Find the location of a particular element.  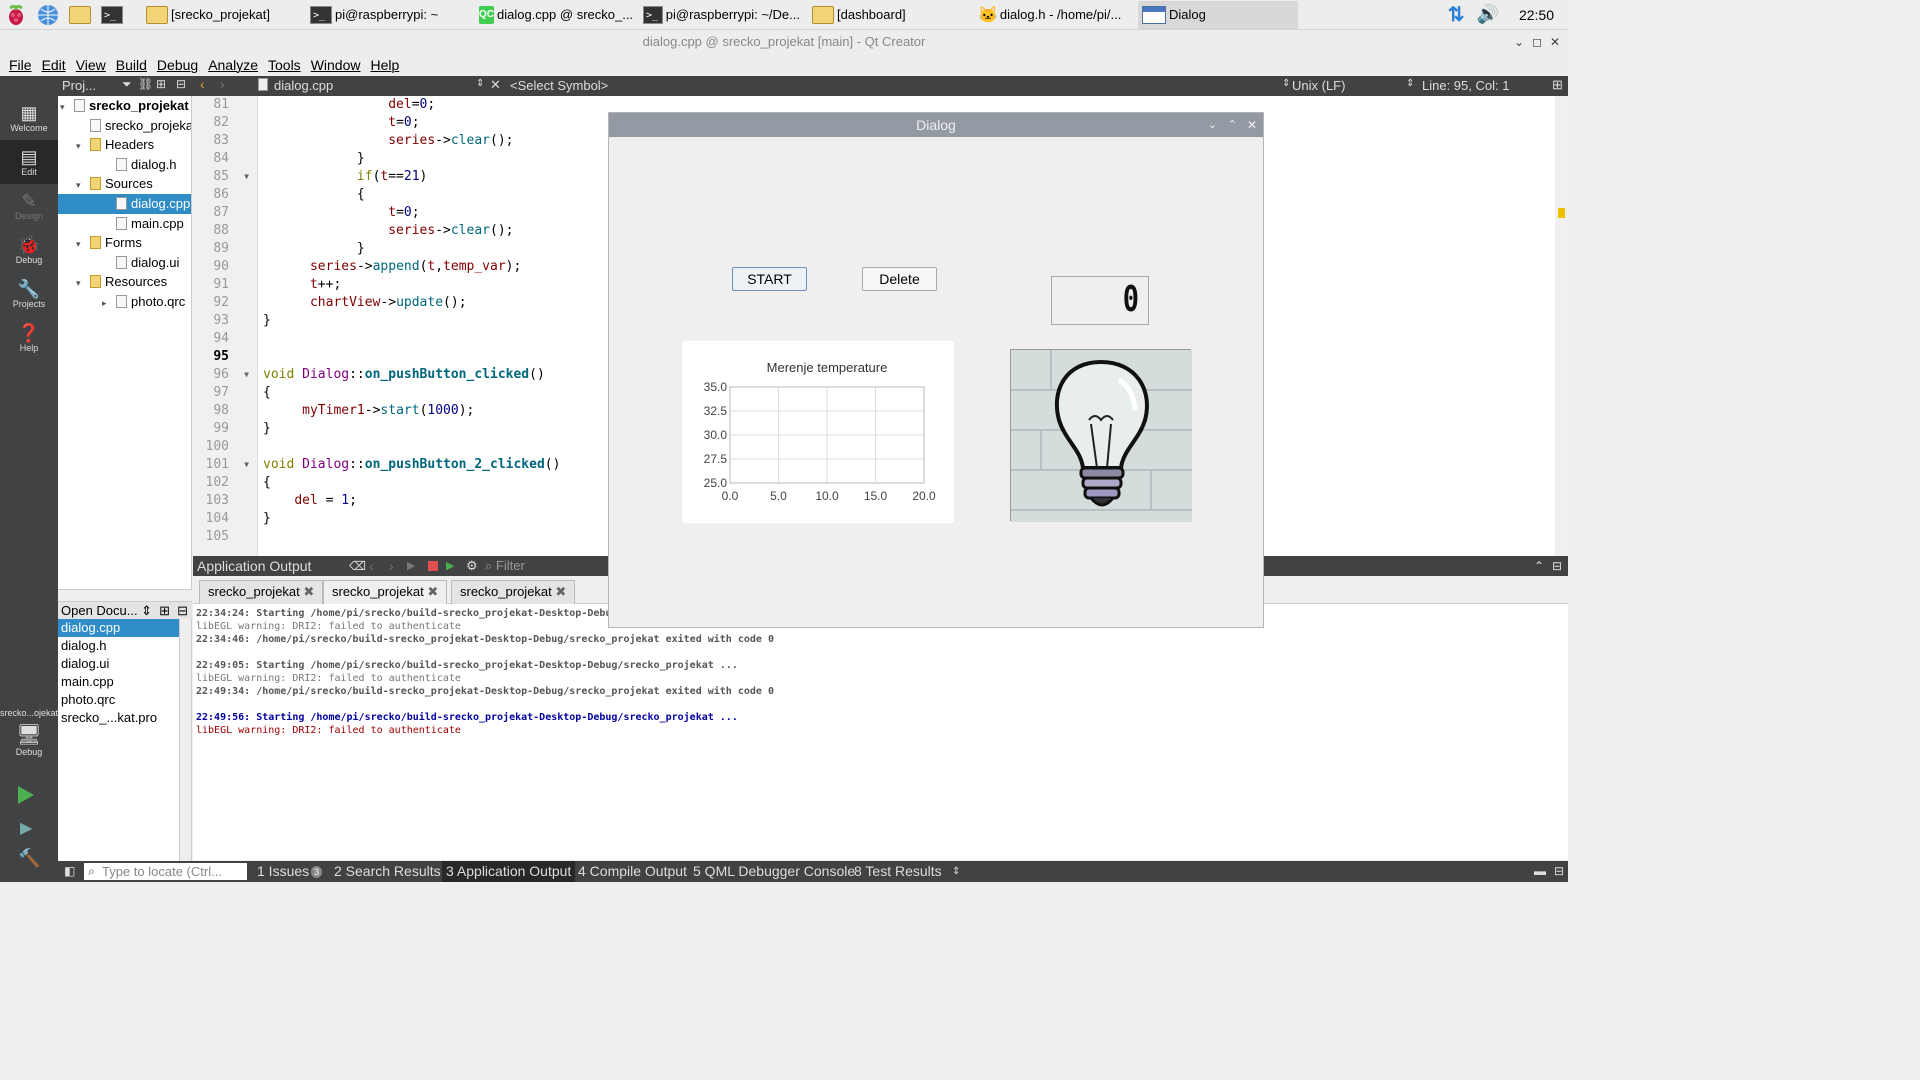

project-tree-item: ▸ photo.qrc is located at coordinates (124, 302).